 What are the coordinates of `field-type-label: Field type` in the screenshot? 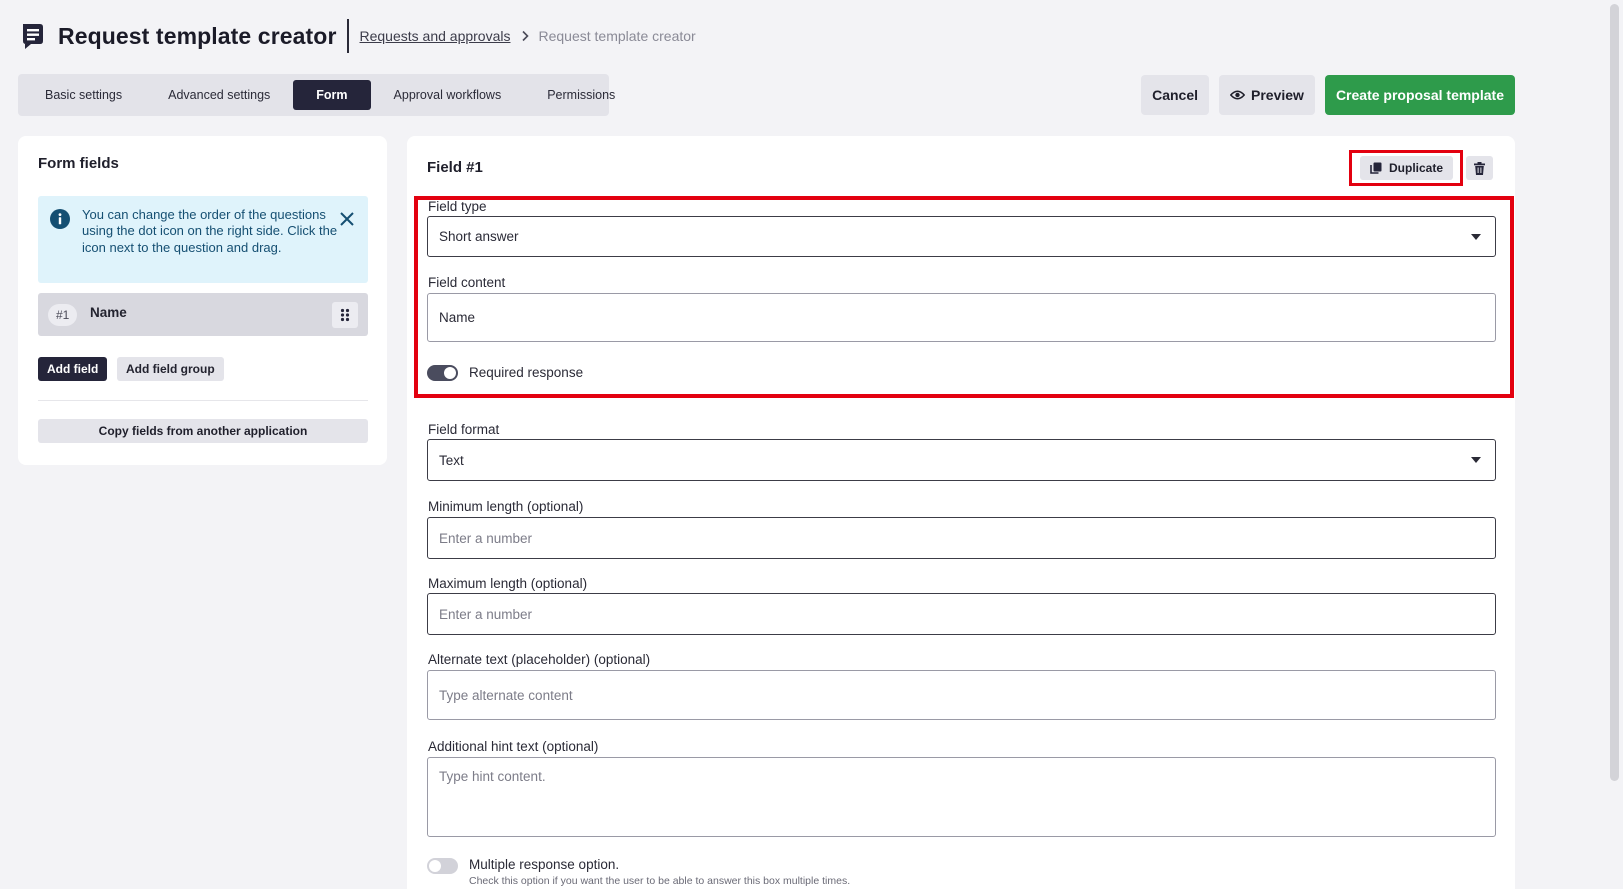 It's located at (457, 206).